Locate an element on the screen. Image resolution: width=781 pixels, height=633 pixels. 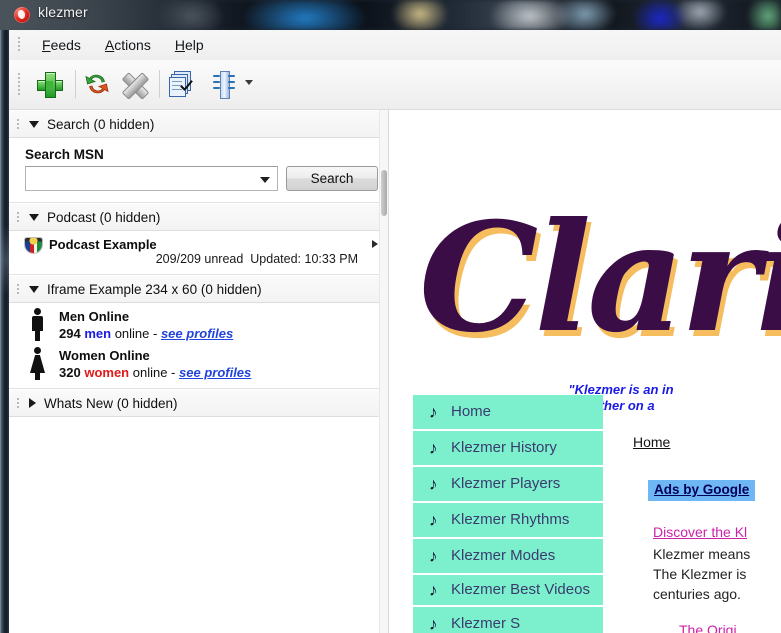
search-button: Search is located at coordinates (332, 178).